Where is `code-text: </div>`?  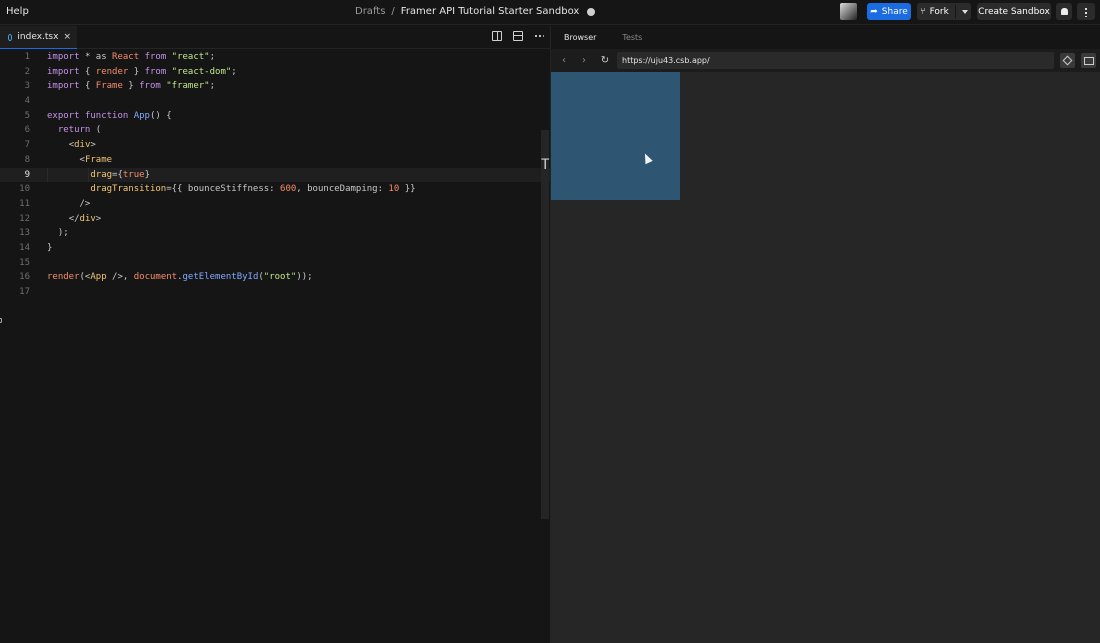
code-text: </div> is located at coordinates (85, 218).